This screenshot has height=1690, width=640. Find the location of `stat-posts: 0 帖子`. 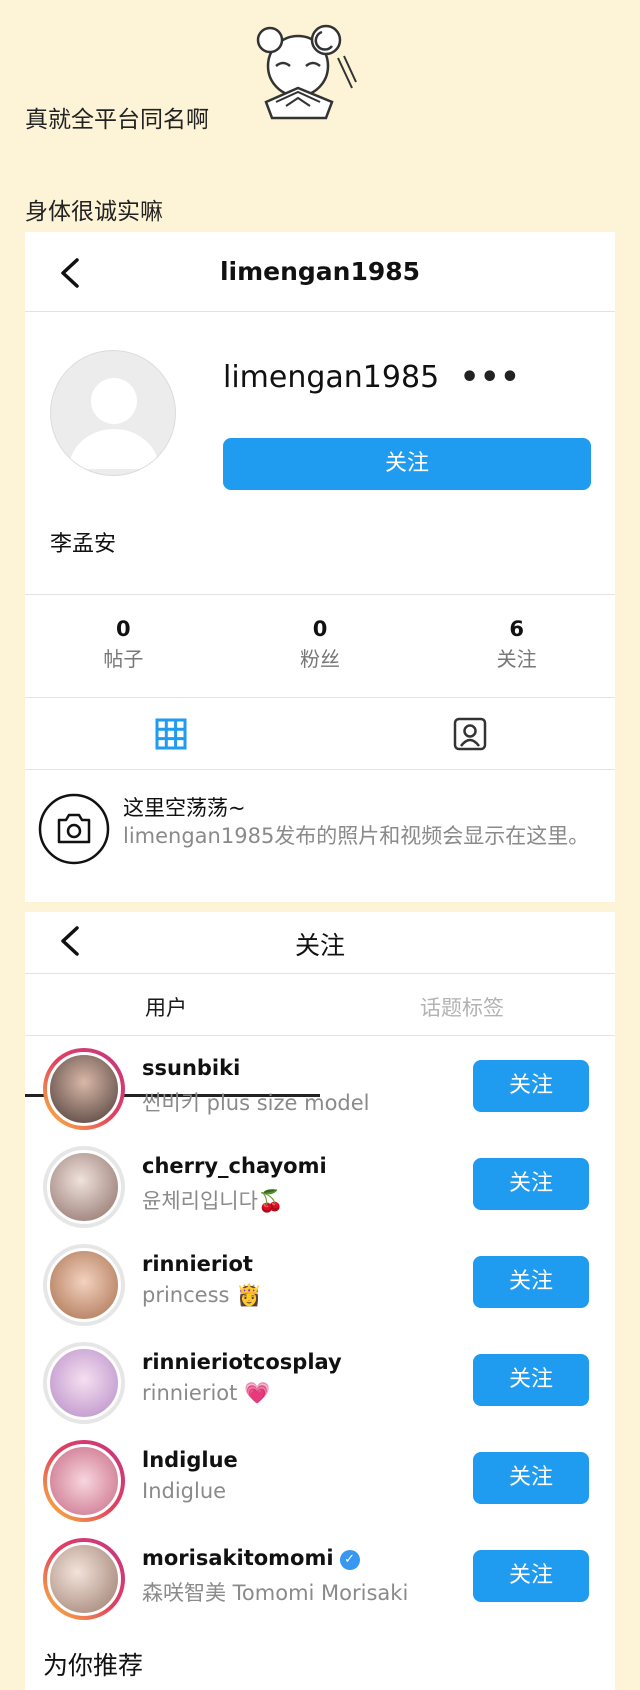

stat-posts: 0 帖子 is located at coordinates (123, 646).